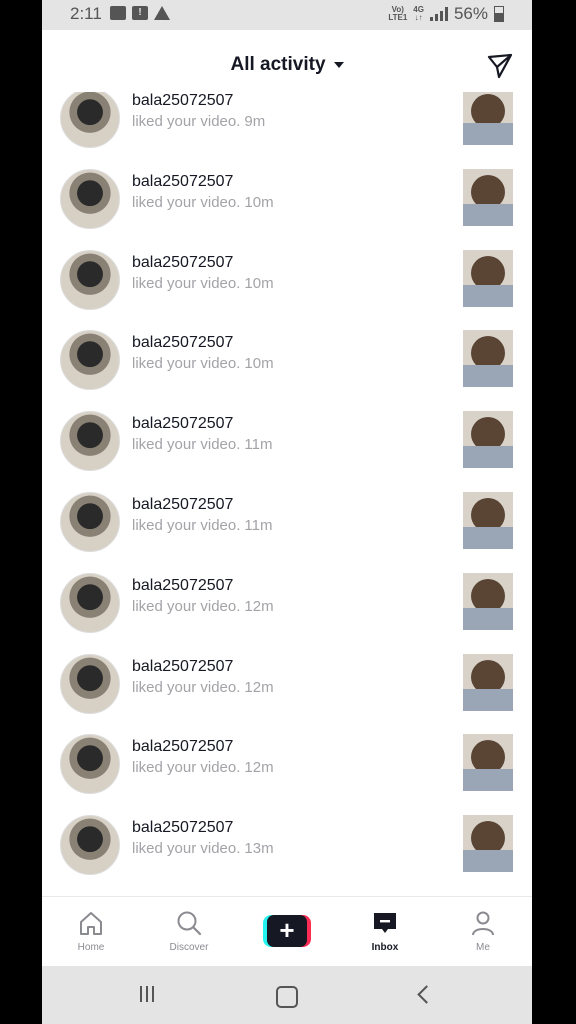  Describe the element at coordinates (500, 66) in the screenshot. I see `send-icon` at that location.